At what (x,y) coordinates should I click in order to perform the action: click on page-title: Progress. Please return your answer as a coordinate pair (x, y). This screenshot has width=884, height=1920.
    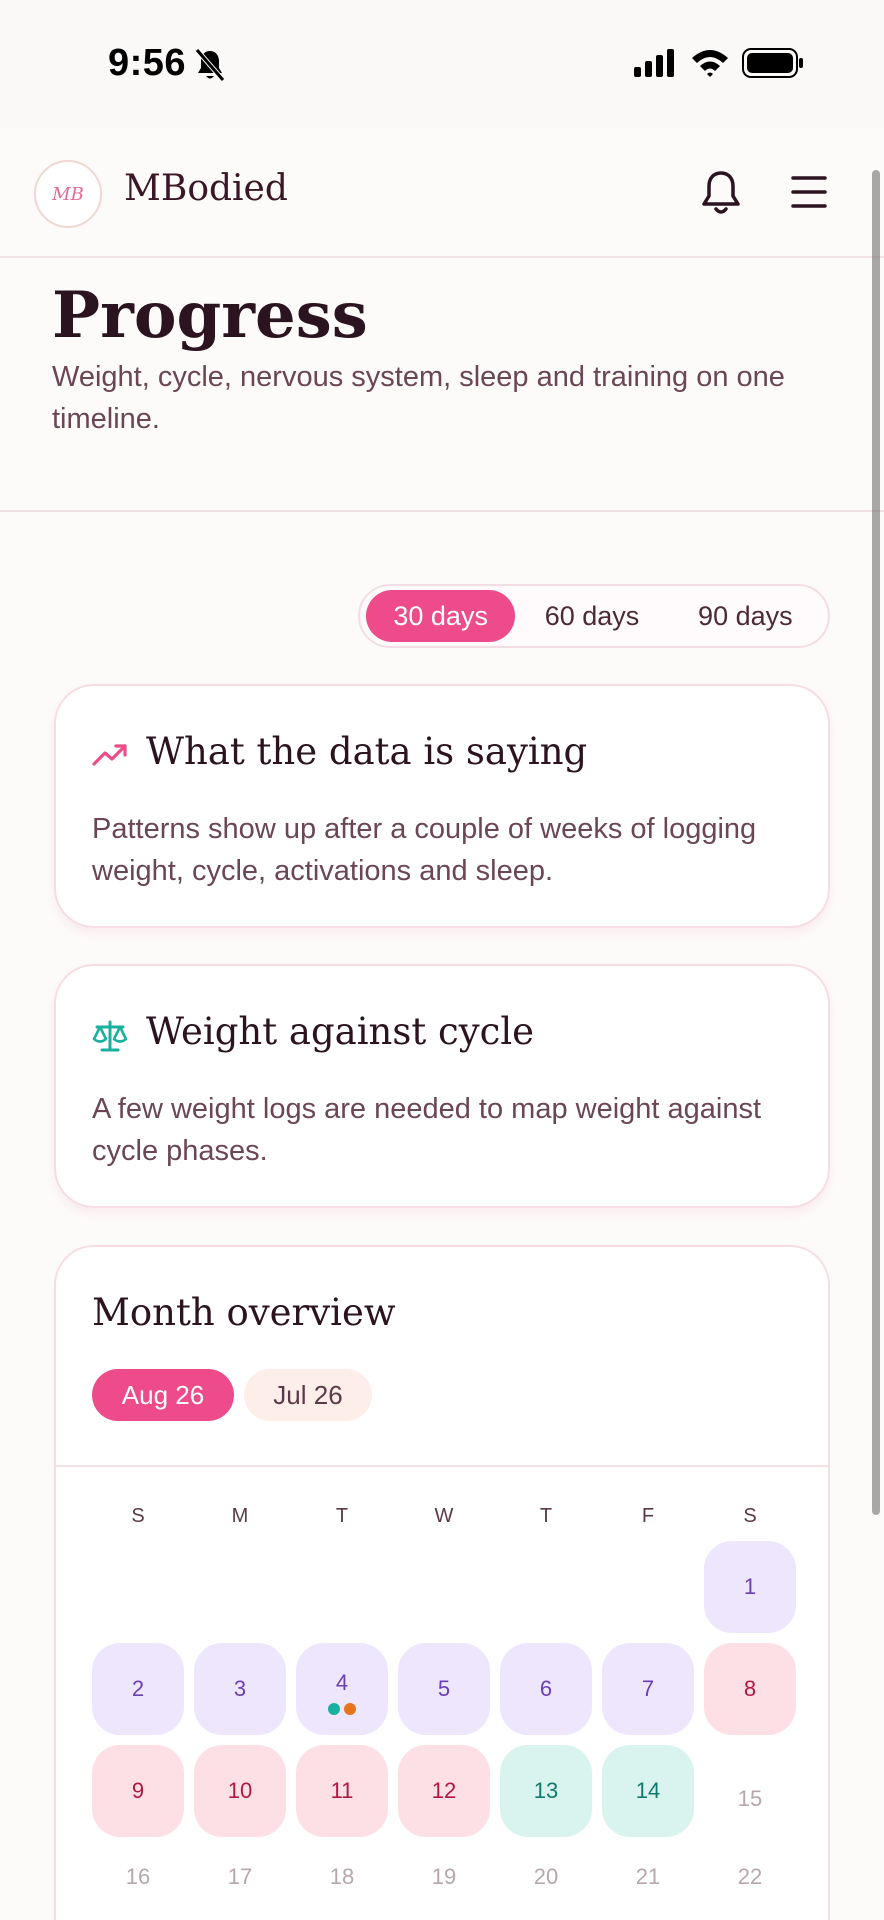
    Looking at the image, I should click on (210, 315).